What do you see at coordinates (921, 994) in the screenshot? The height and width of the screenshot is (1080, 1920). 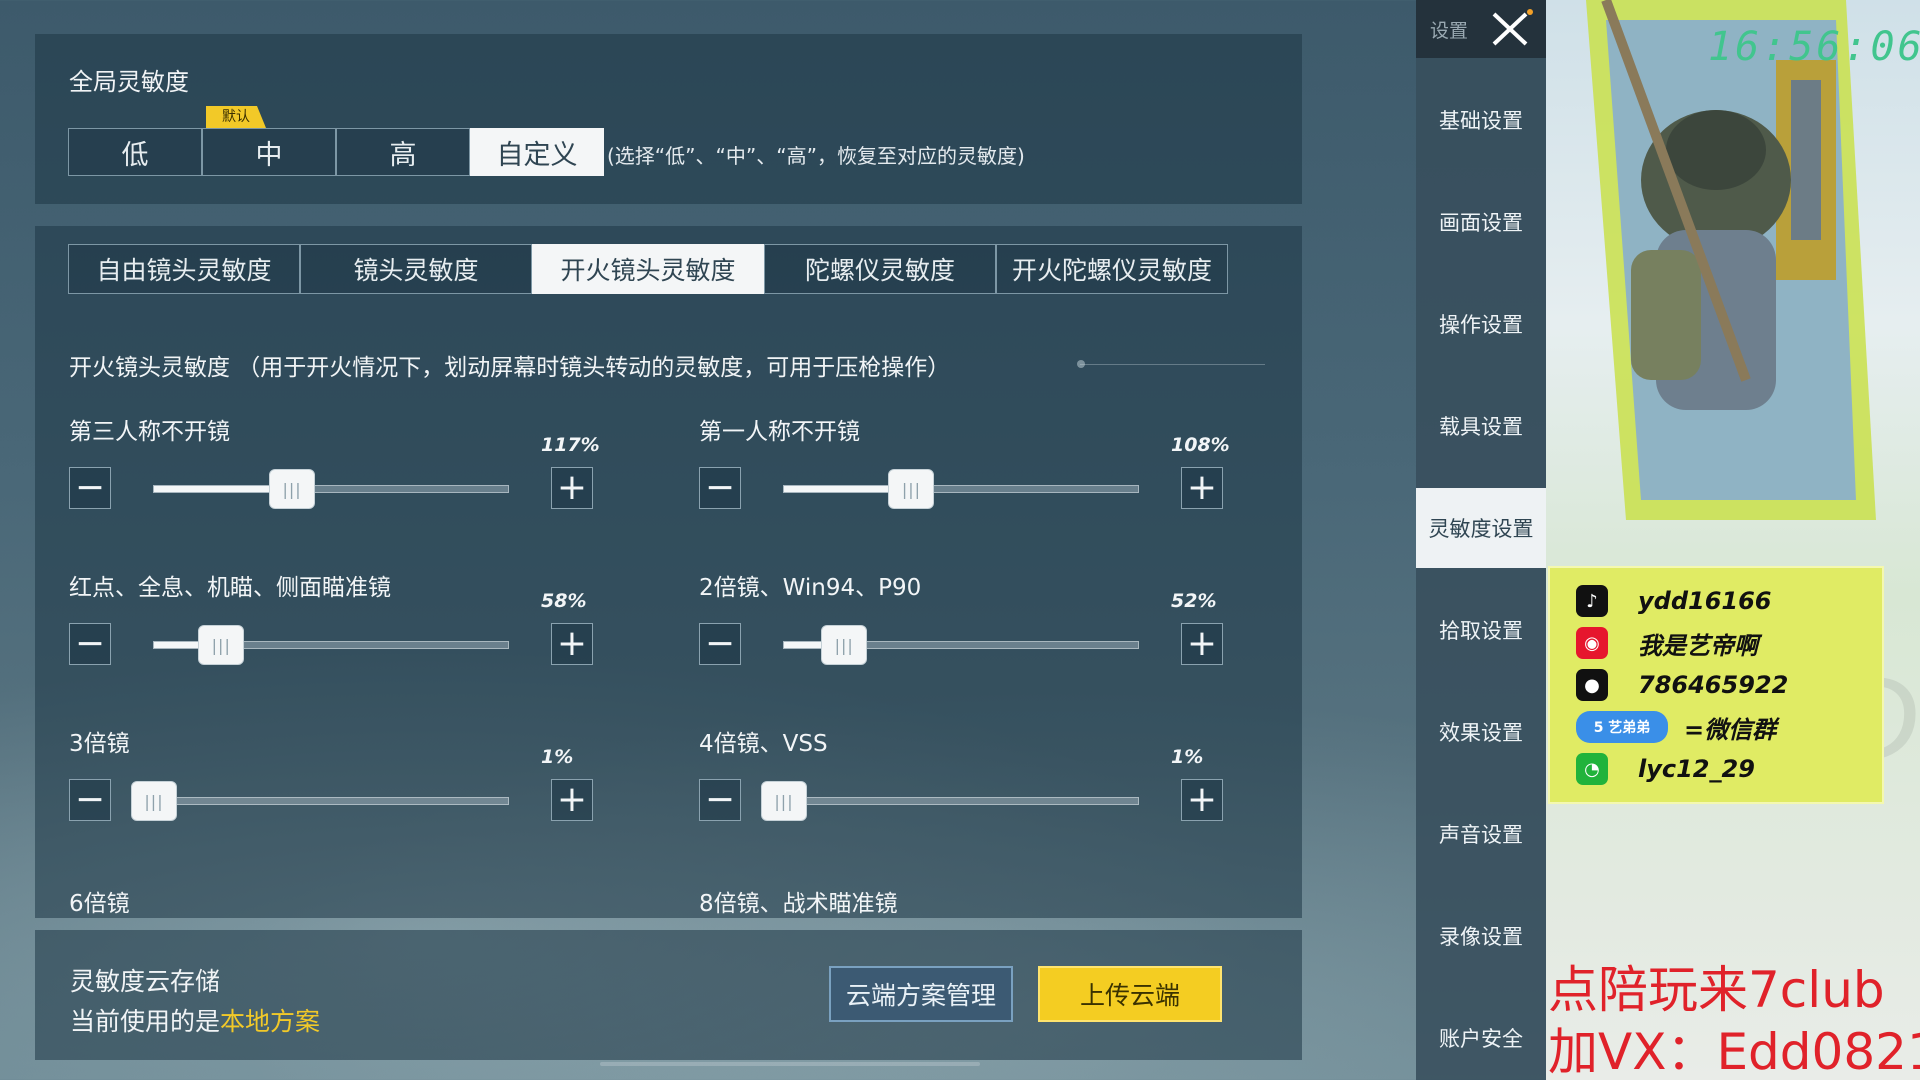 I see `cloud-plan-manage-button: 云端方案管理` at bounding box center [921, 994].